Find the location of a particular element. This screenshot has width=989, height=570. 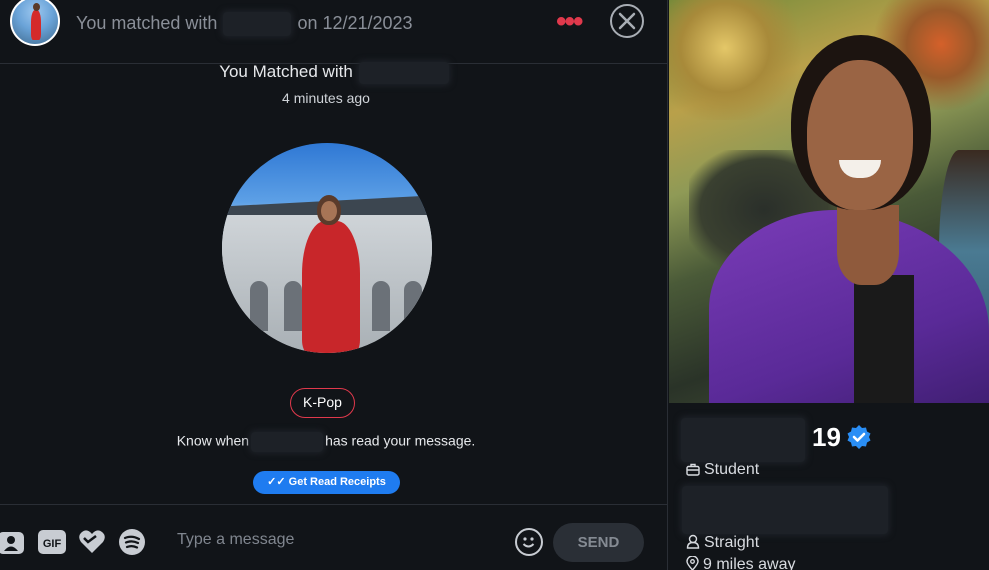

orientation-text: Straight is located at coordinates (732, 542).